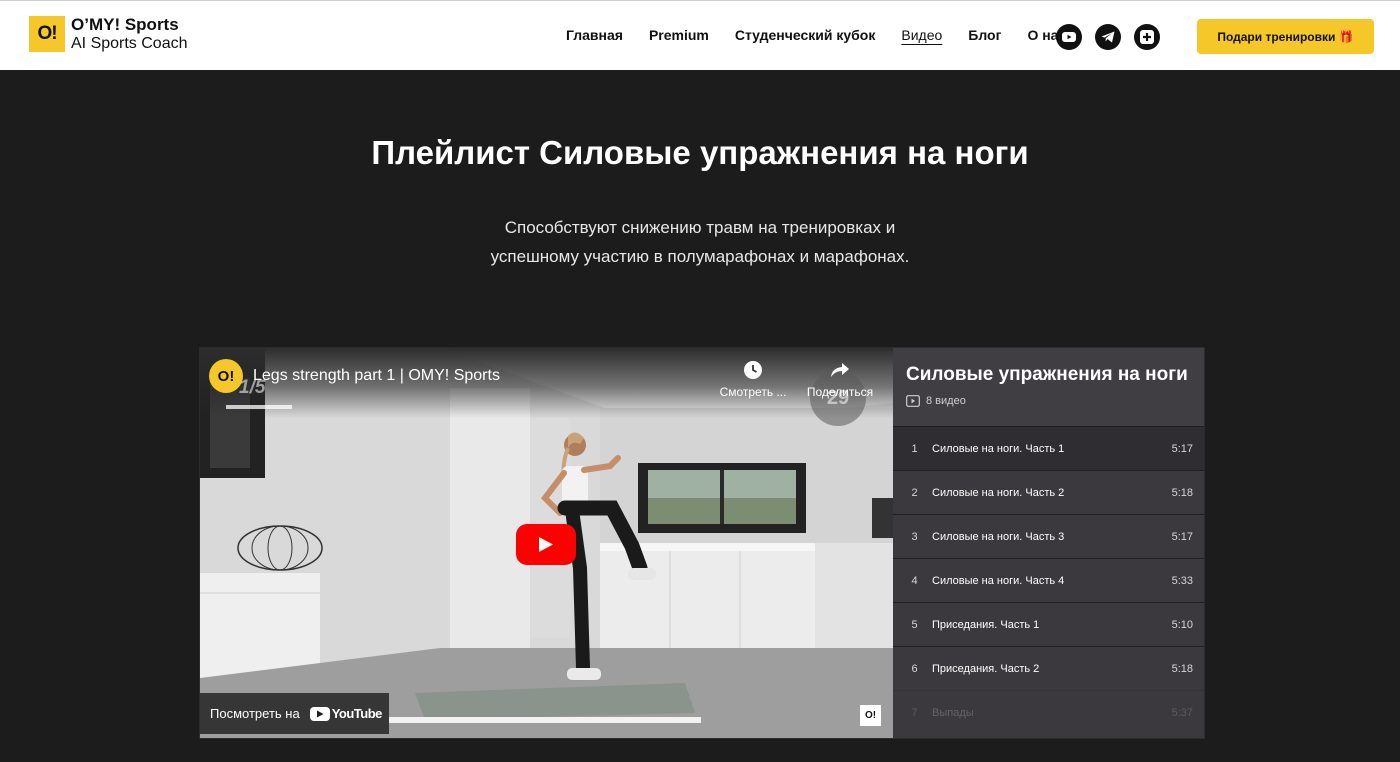  Describe the element at coordinates (1069, 37) in the screenshot. I see `youtube-icon` at that location.